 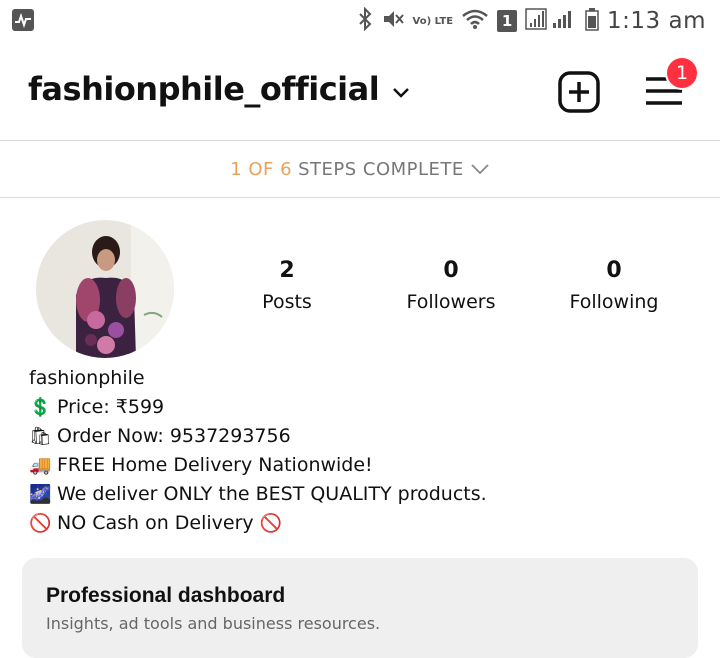 I want to click on battery-icon, so click(x=592, y=21).